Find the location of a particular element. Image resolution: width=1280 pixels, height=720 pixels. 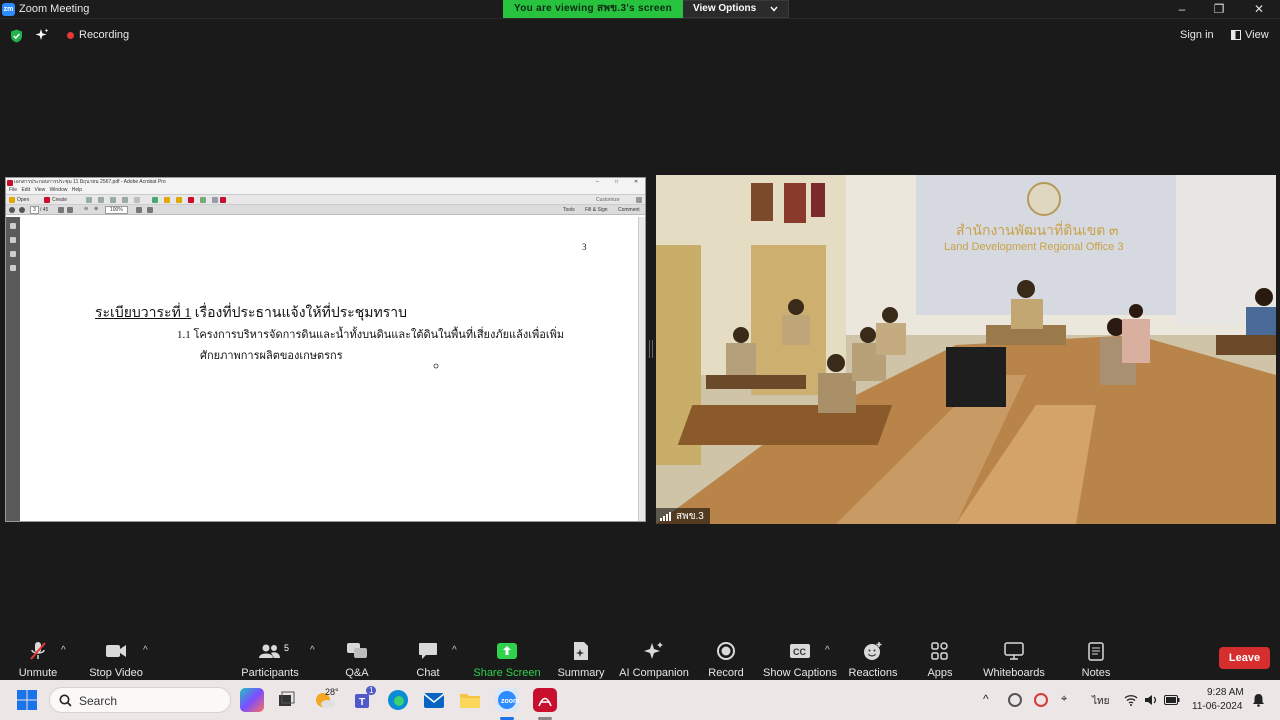

open-button: Open is located at coordinates (23, 200).